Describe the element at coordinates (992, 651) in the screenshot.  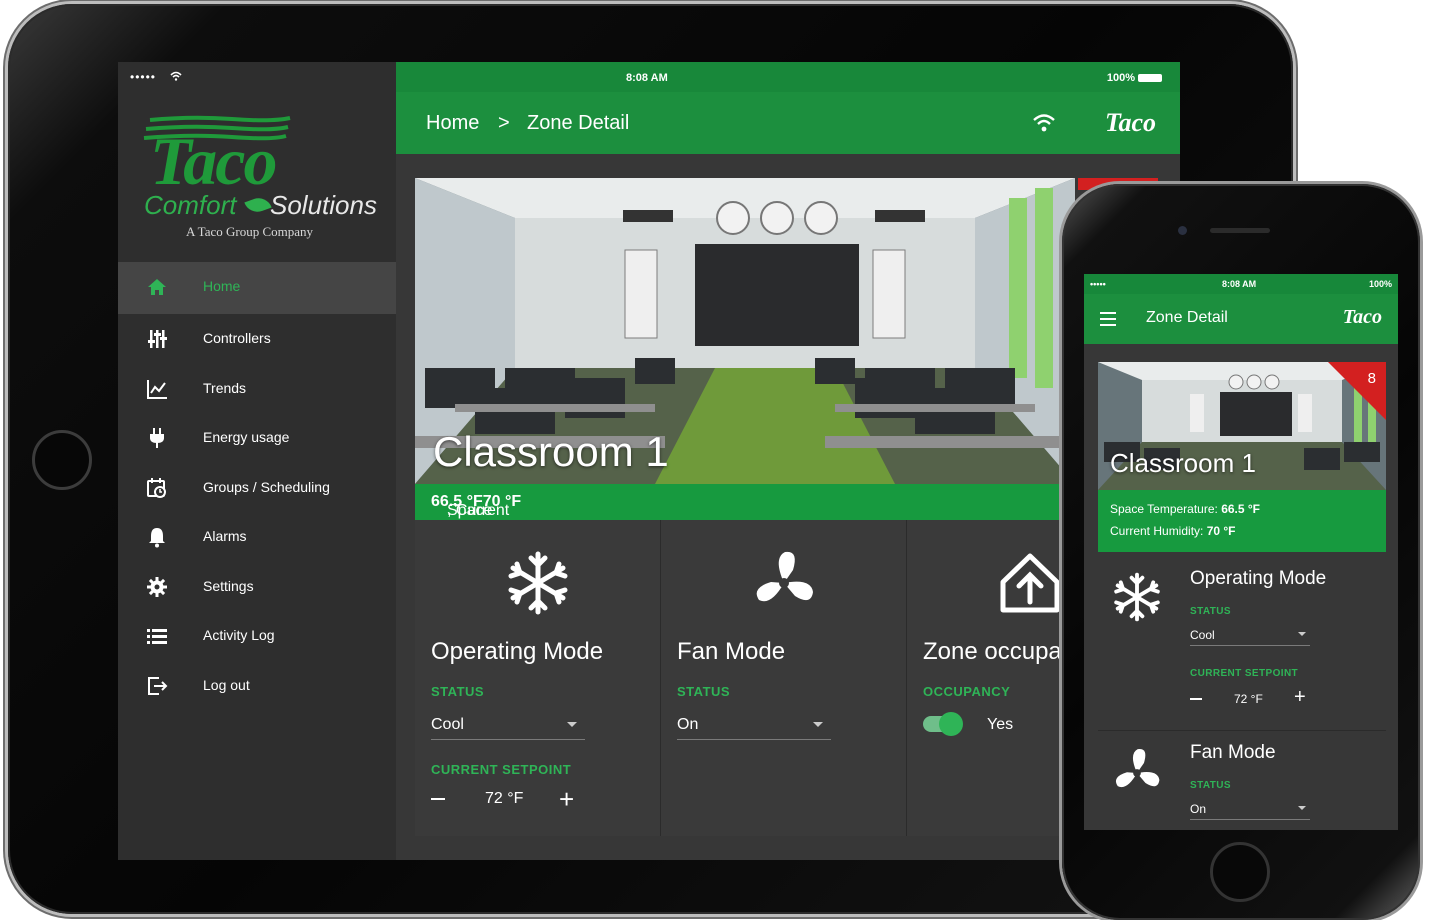
I see `card-title: Zone occupa` at that location.